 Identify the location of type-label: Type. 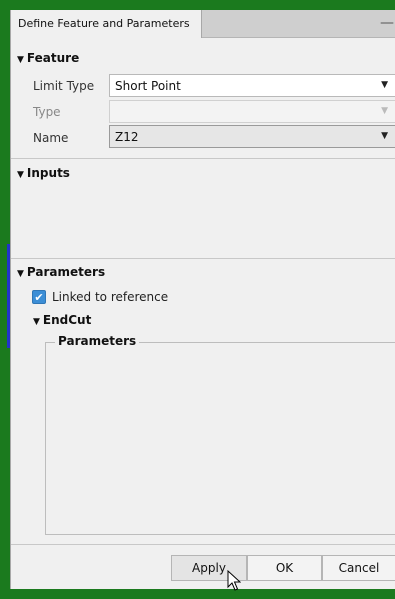
(47, 112).